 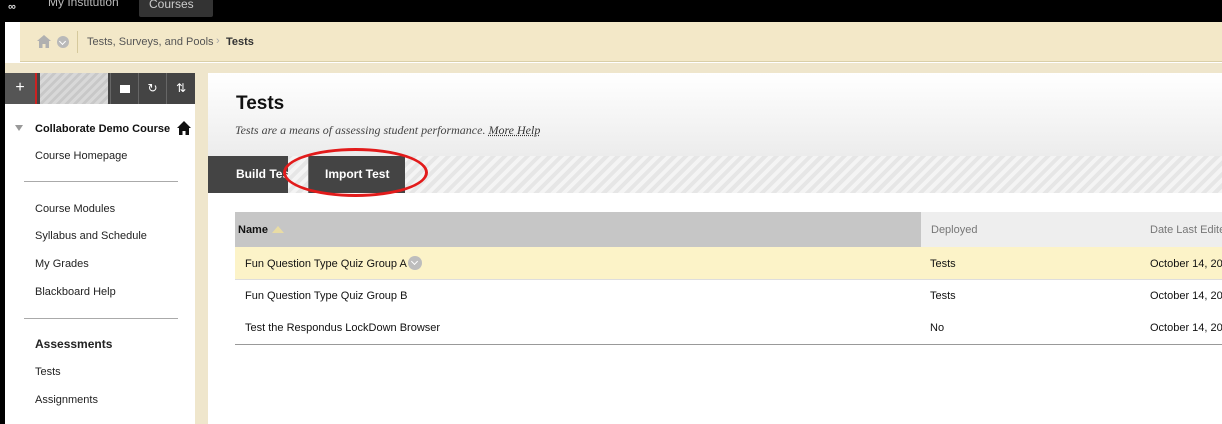 I want to click on toolbar-filler, so click(x=74, y=88).